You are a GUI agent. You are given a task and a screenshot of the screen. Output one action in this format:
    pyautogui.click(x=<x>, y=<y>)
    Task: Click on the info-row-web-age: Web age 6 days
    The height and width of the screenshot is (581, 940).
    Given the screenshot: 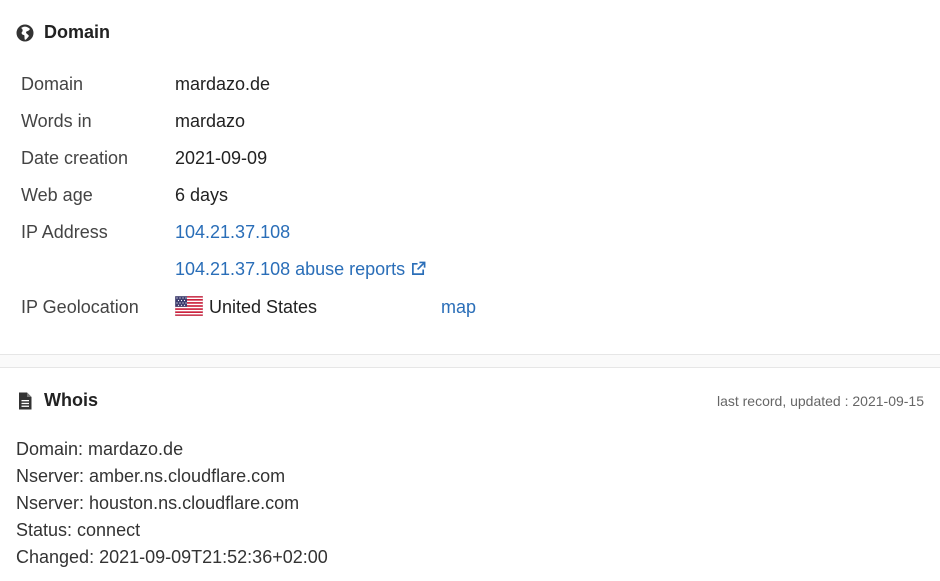 What is the action you would take?
    pyautogui.click(x=471, y=195)
    